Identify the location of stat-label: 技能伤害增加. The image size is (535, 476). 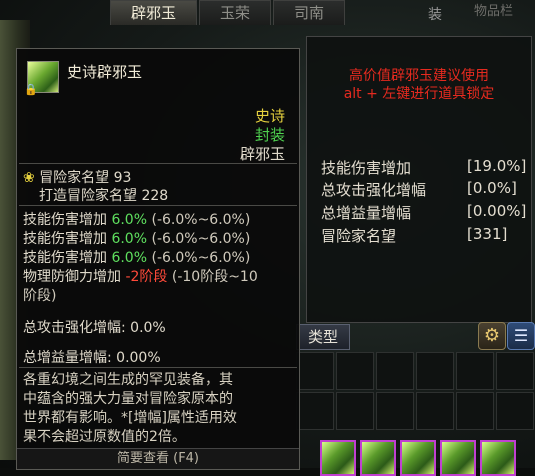
(366, 168).